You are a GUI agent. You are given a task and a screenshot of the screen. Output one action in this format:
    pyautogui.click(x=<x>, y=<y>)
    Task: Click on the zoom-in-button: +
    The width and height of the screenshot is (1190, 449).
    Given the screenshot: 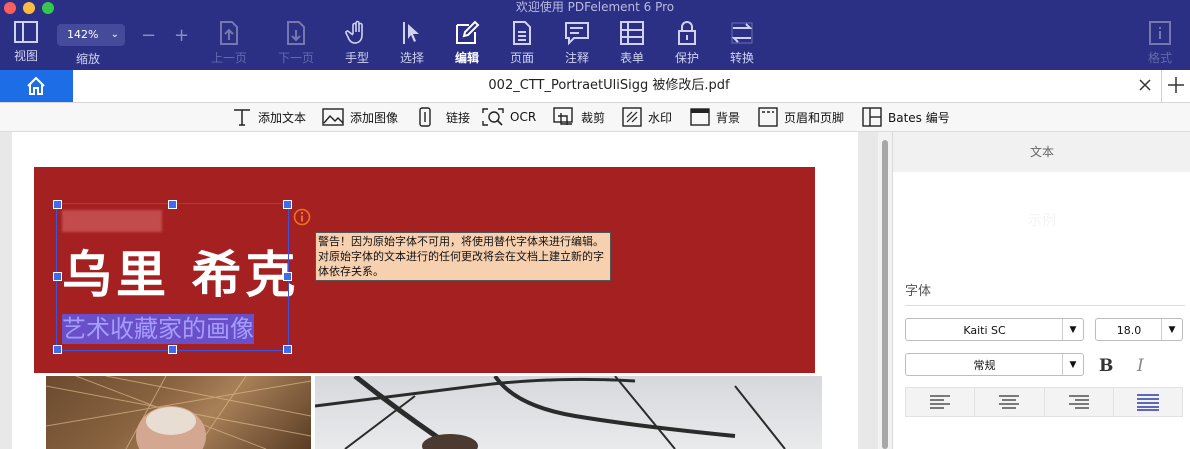 What is the action you would take?
    pyautogui.click(x=181, y=35)
    